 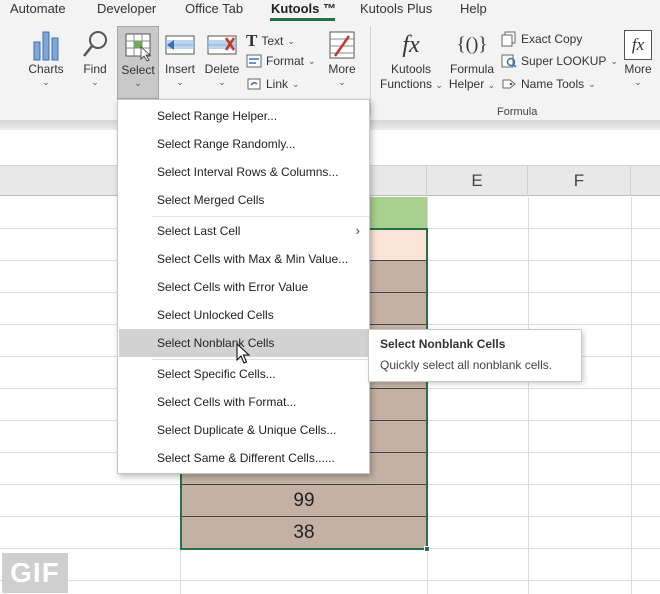 I want to click on text-label: Text, so click(x=272, y=41).